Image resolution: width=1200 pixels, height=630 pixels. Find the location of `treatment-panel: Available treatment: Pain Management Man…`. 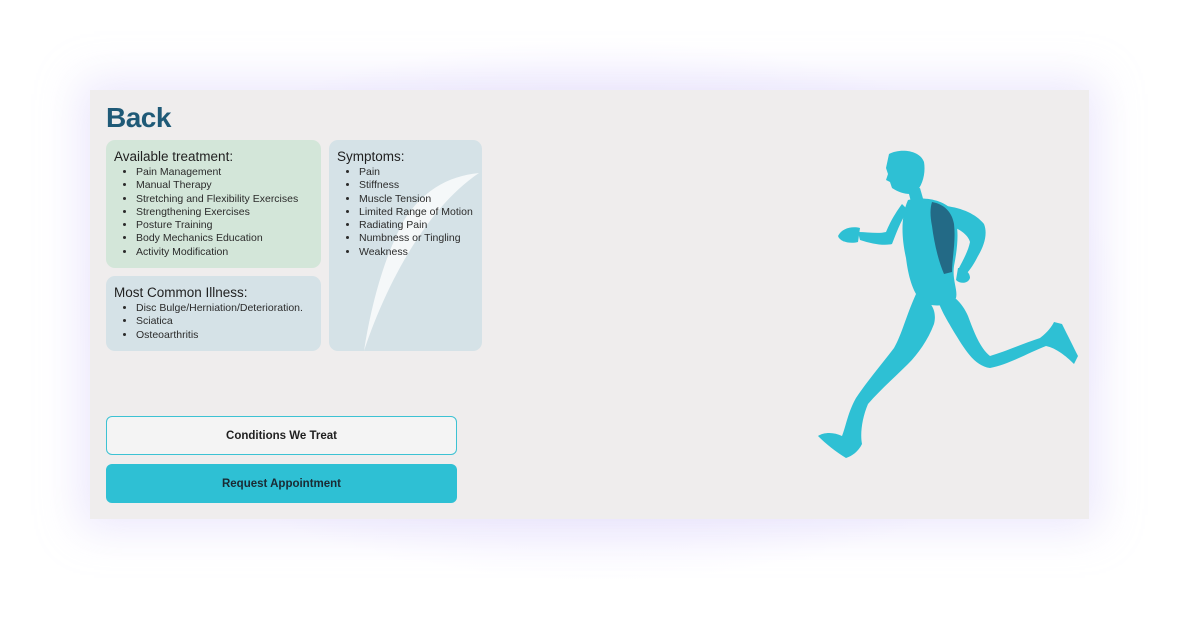

treatment-panel: Available treatment: Pain Management Man… is located at coordinates (213, 204).